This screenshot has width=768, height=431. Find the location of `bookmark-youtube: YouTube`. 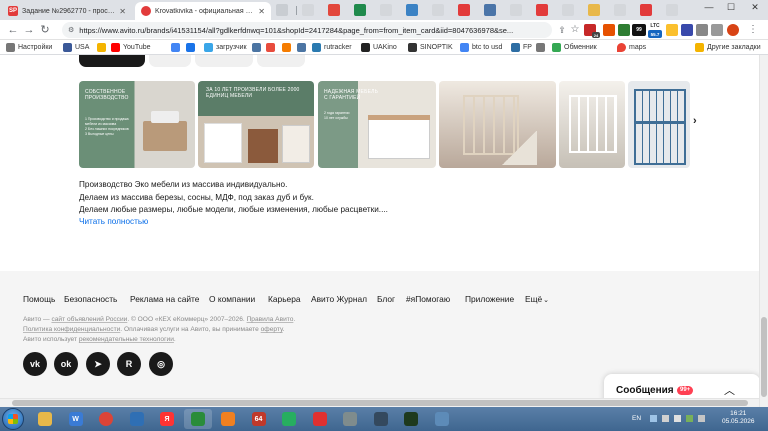

bookmark-youtube: YouTube is located at coordinates (131, 47).